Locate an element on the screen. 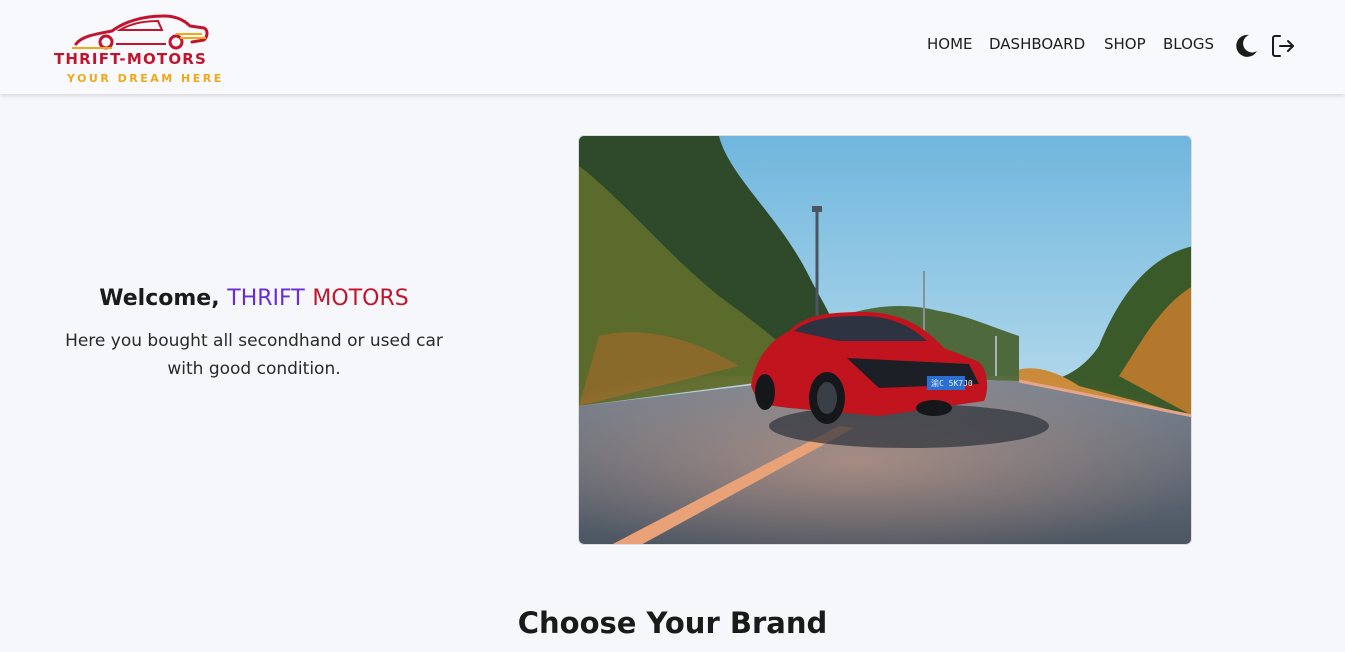  car-logo-icon is located at coordinates (140, 32).